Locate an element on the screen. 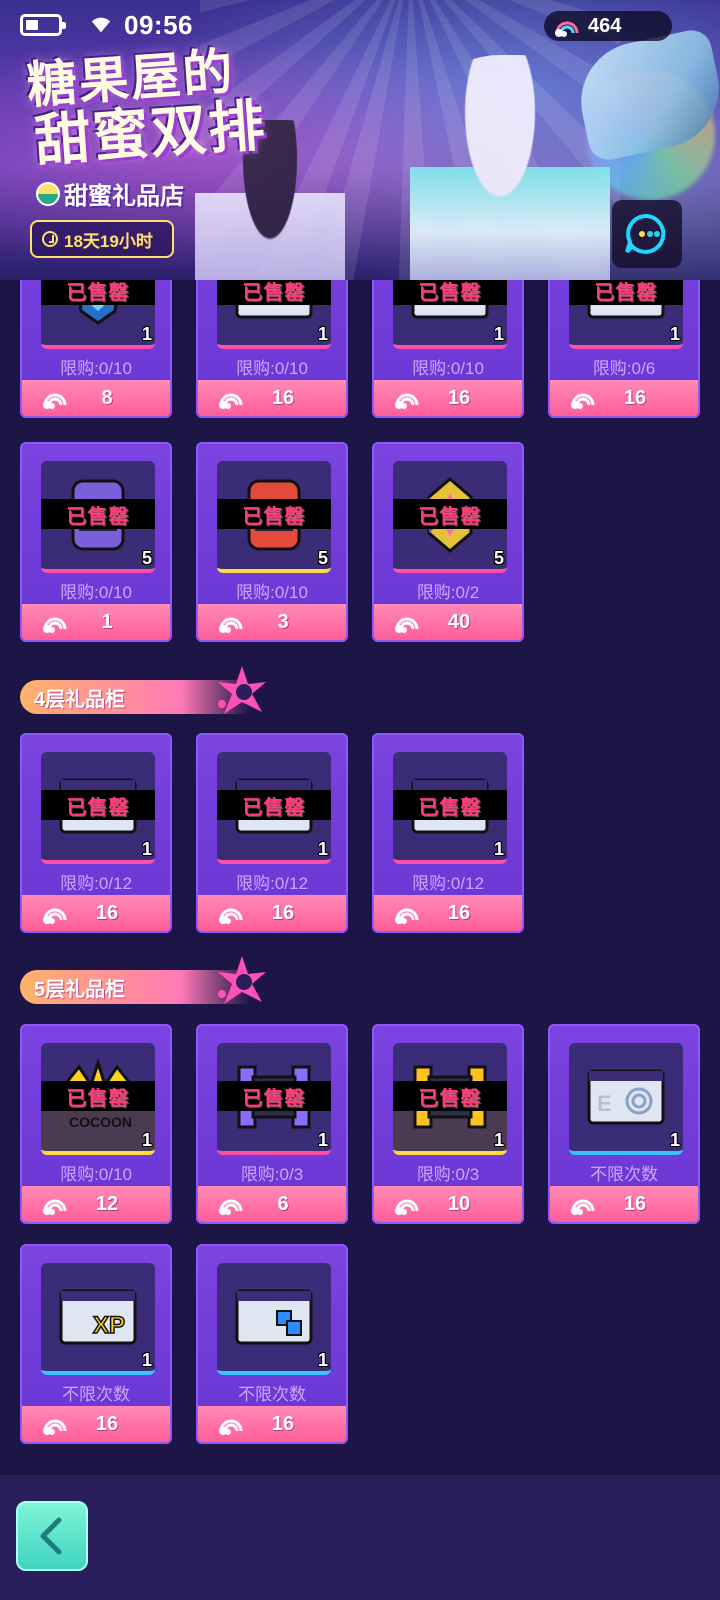  bottom-bar is located at coordinates (360, 1537).